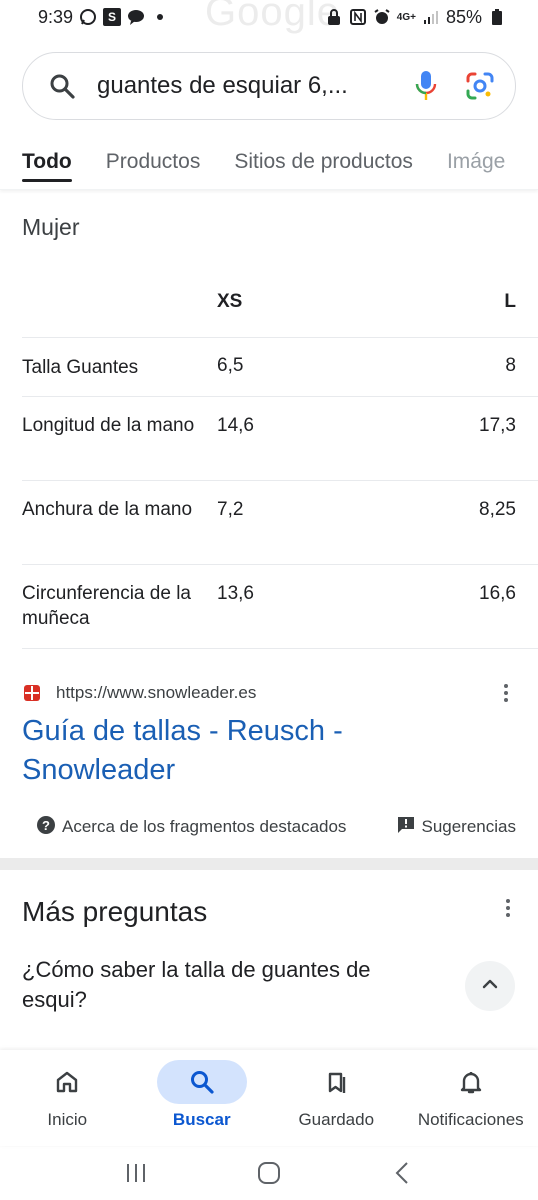  I want to click on column-header-xs: XS, so click(230, 301).